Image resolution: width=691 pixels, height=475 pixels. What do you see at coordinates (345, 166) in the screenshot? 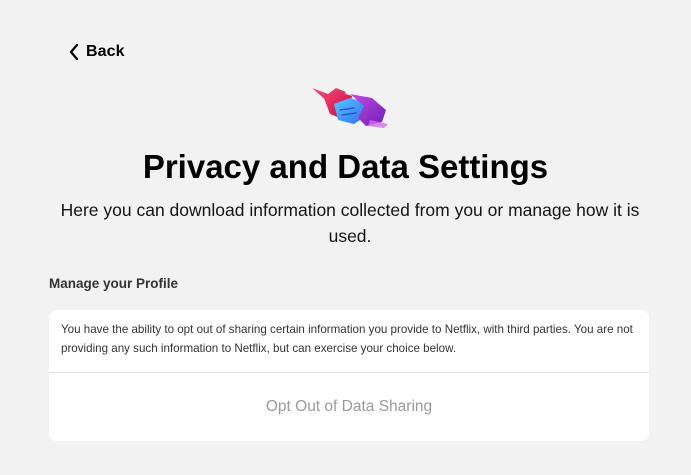
I see `page-title: Privacy and Data Settings` at bounding box center [345, 166].